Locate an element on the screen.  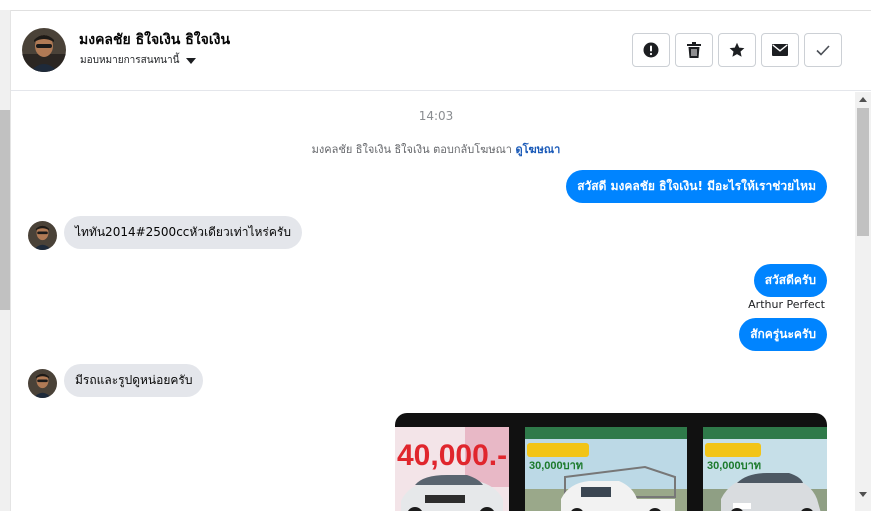
alert-icon is located at coordinates (651, 50).